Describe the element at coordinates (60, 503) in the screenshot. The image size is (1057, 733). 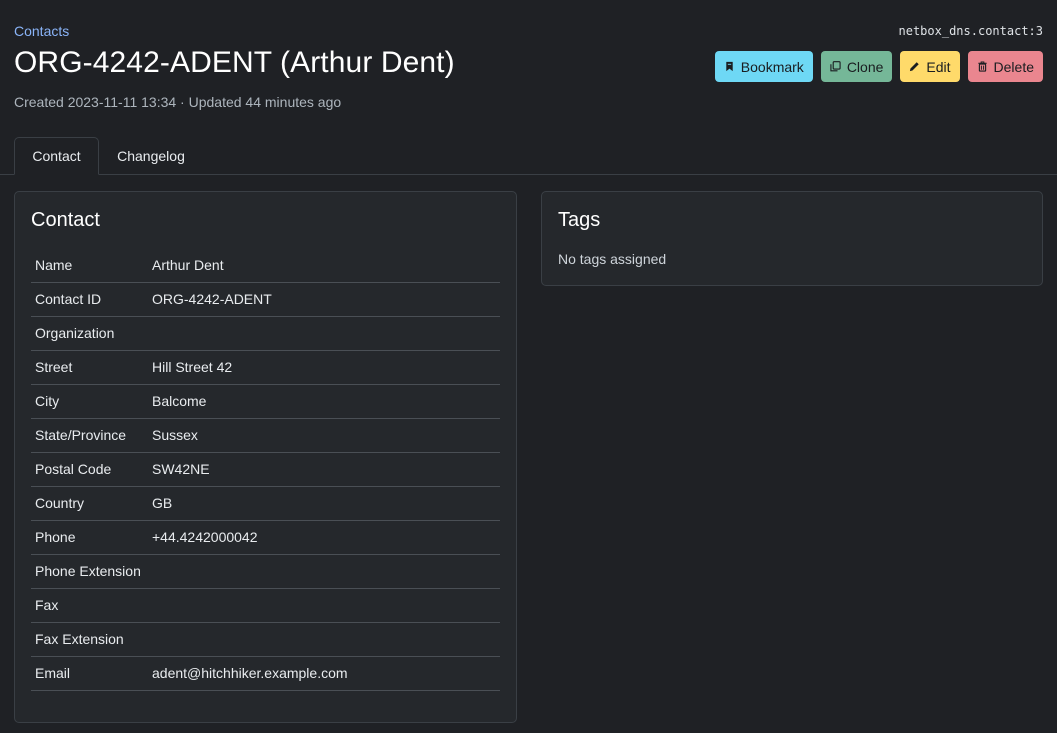
I see `country-label: Country` at that location.